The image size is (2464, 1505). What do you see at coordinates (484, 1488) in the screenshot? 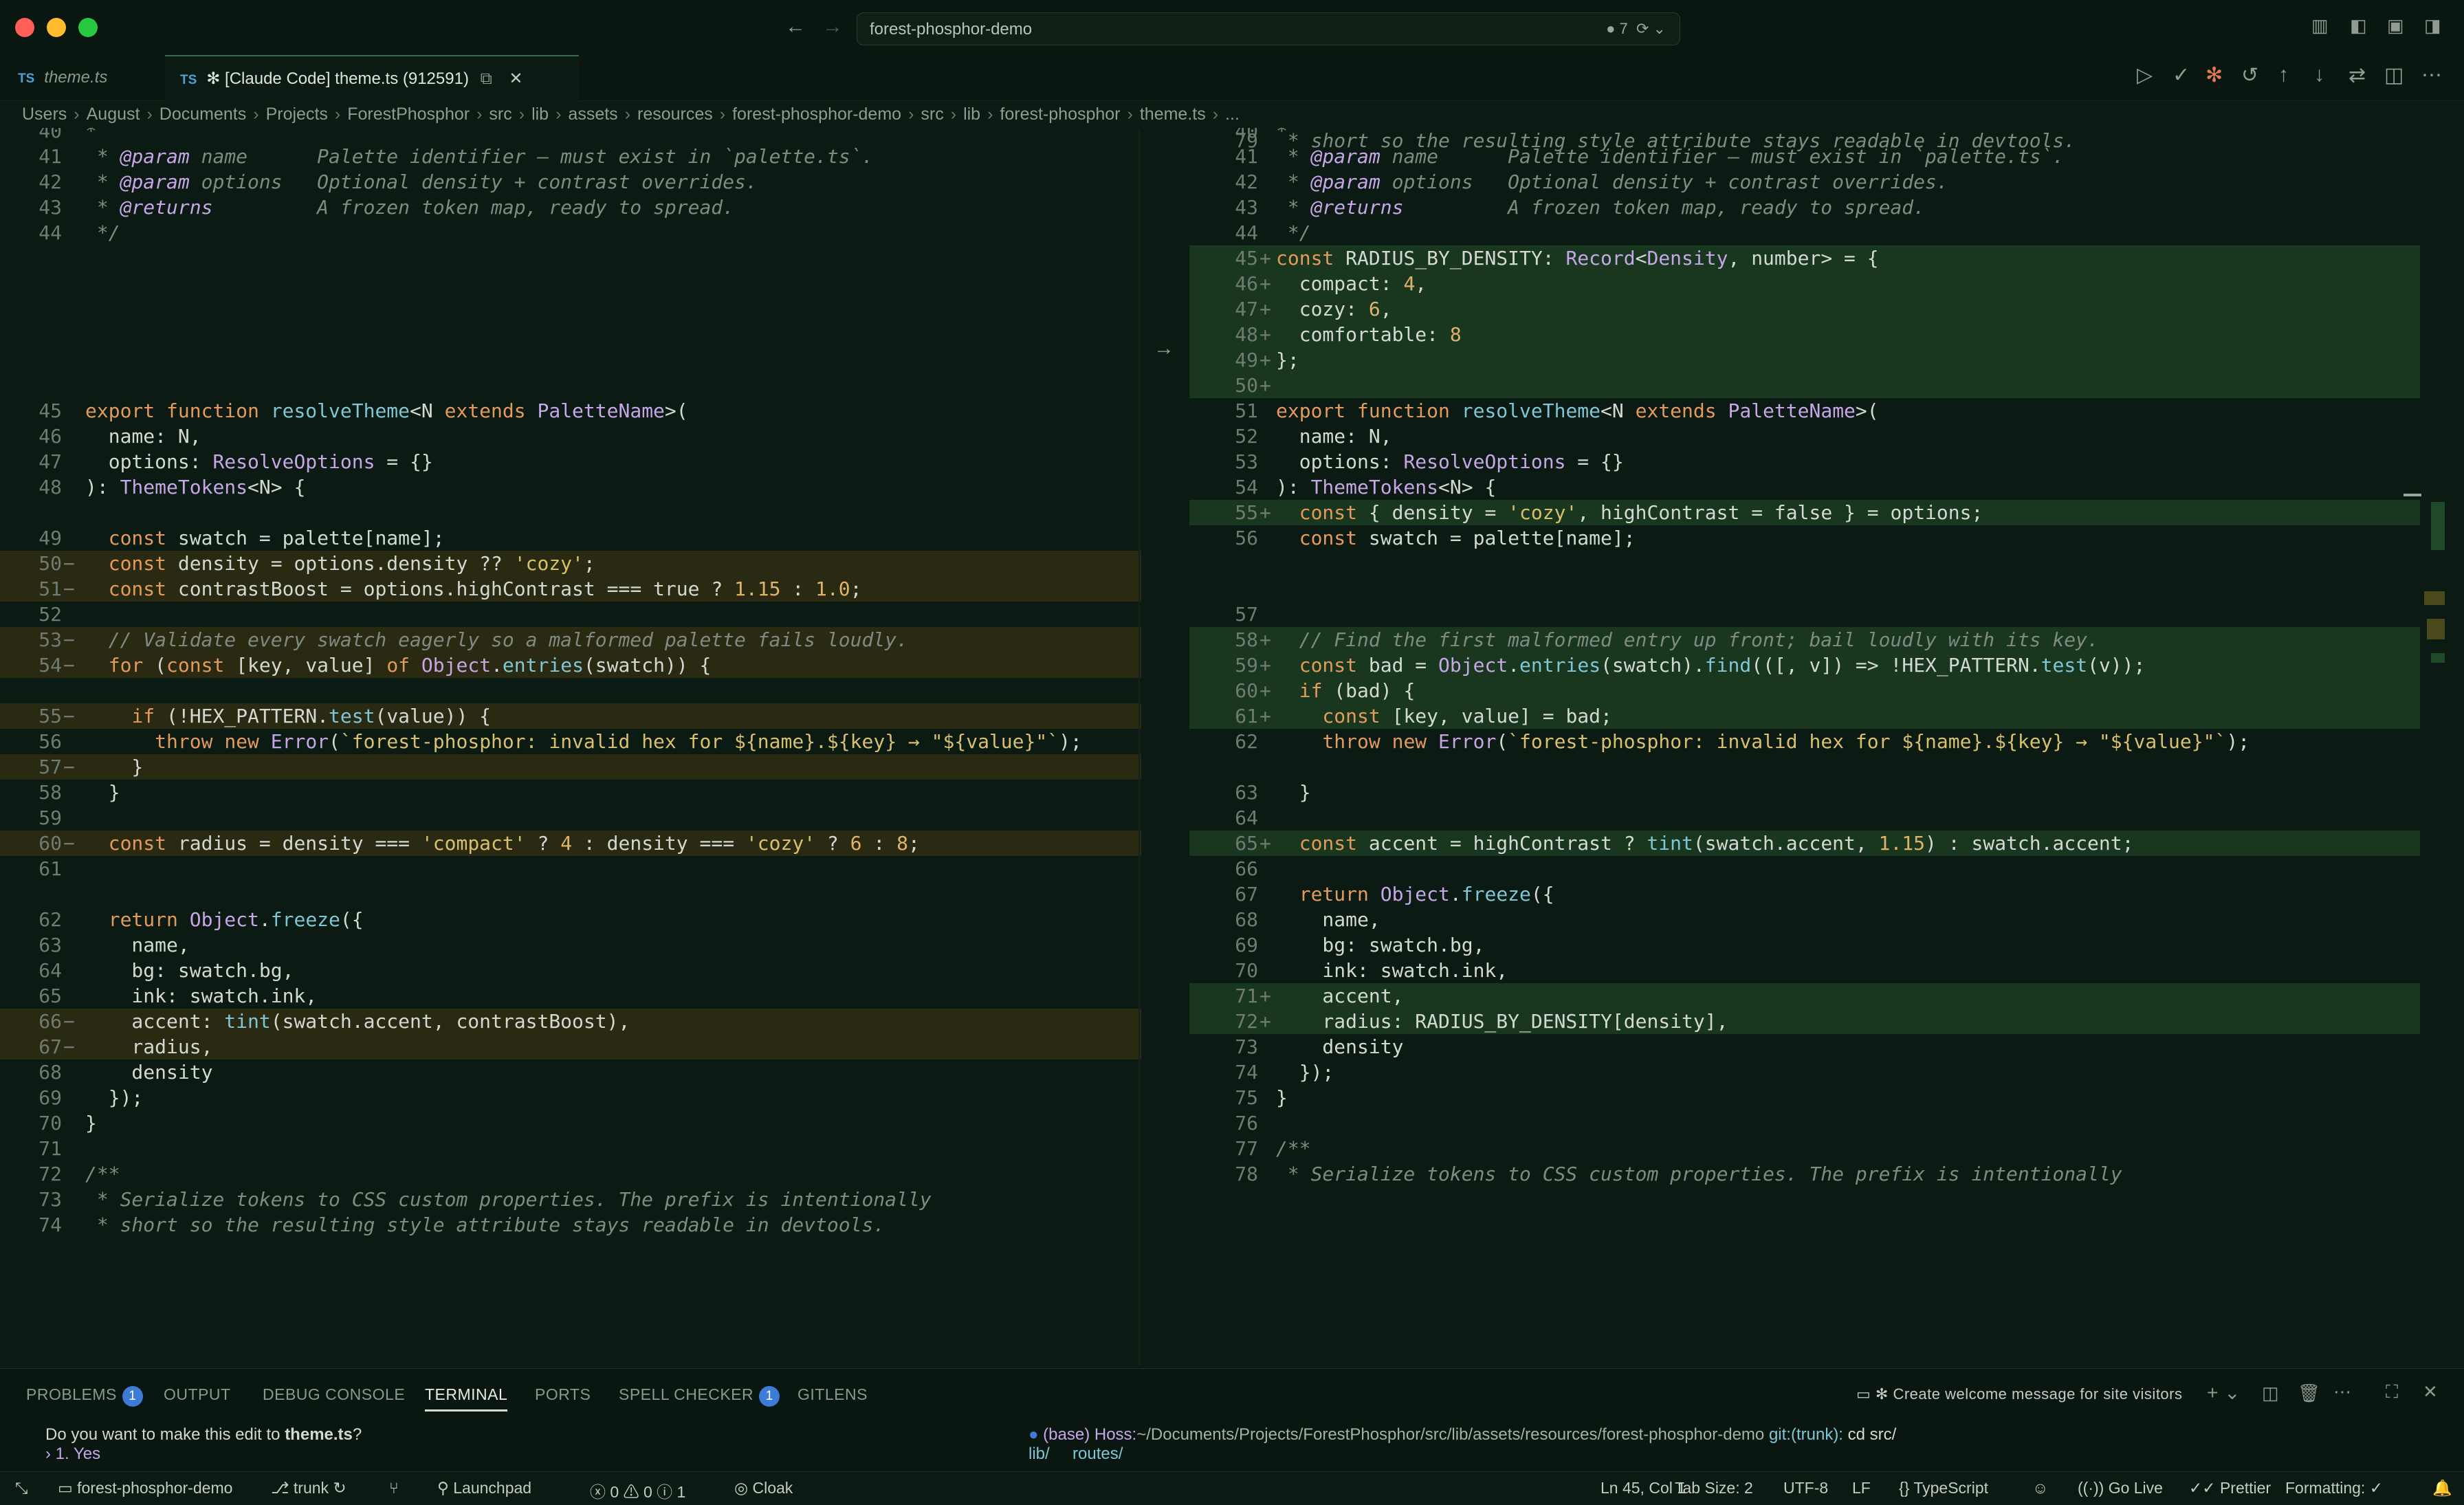
I see `launchpad-item: ⚲ Launchpad` at bounding box center [484, 1488].